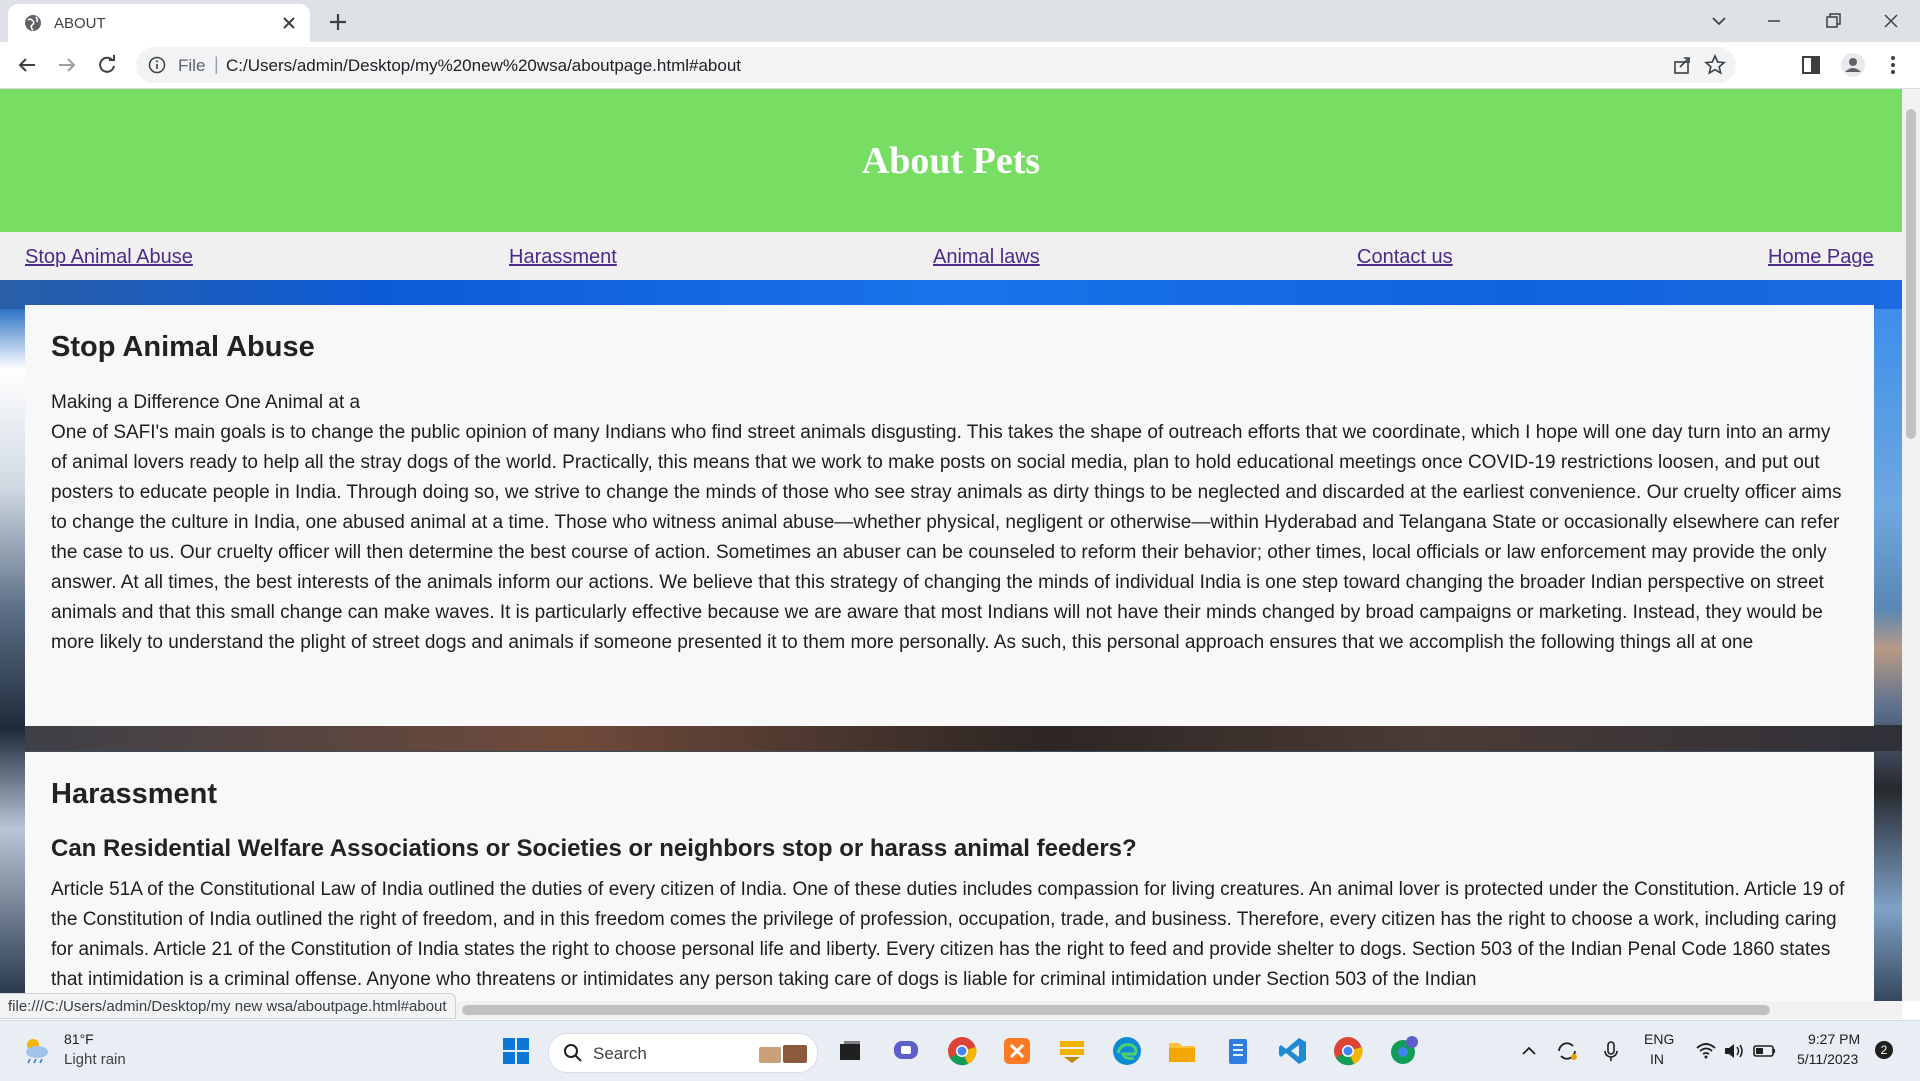 This screenshot has height=1081, width=1920. Describe the element at coordinates (33, 23) in the screenshot. I see `globe-icon` at that location.